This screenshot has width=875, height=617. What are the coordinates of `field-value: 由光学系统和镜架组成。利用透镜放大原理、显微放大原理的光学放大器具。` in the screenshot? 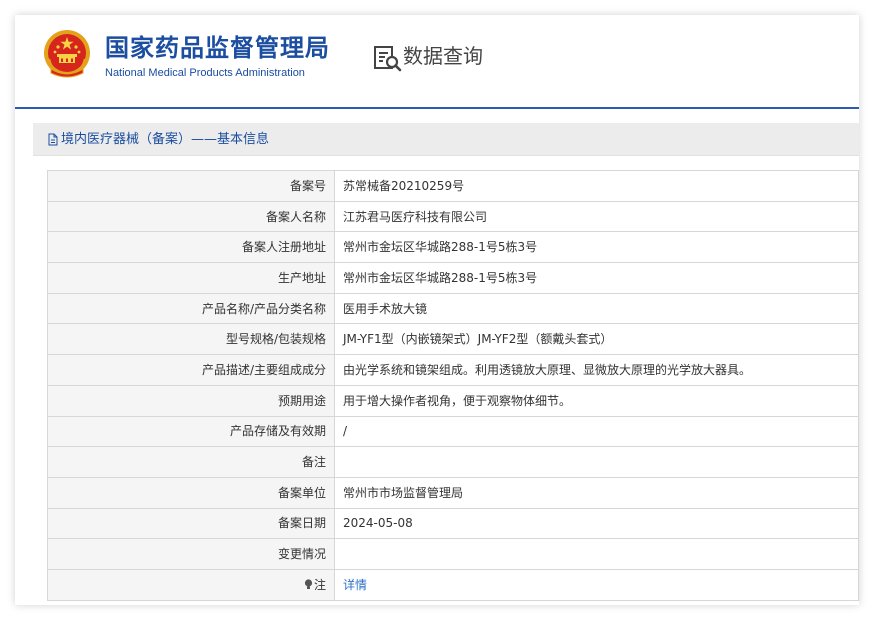 It's located at (596, 370).